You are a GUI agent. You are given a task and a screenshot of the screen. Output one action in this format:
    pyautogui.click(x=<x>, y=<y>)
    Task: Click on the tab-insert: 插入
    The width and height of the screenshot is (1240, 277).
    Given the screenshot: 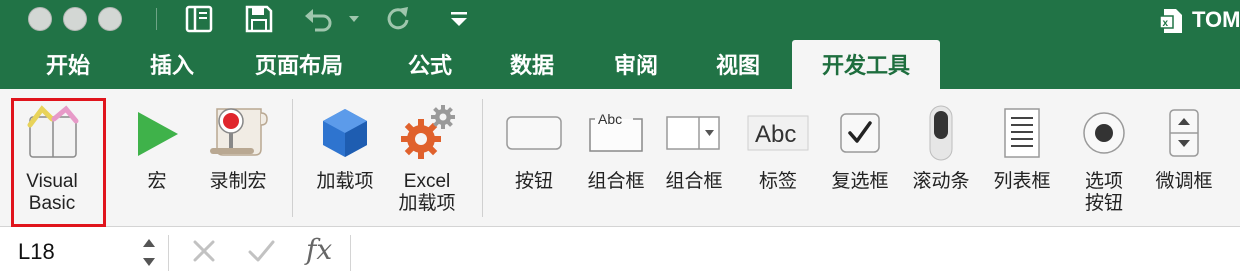 What is the action you would take?
    pyautogui.click(x=172, y=64)
    